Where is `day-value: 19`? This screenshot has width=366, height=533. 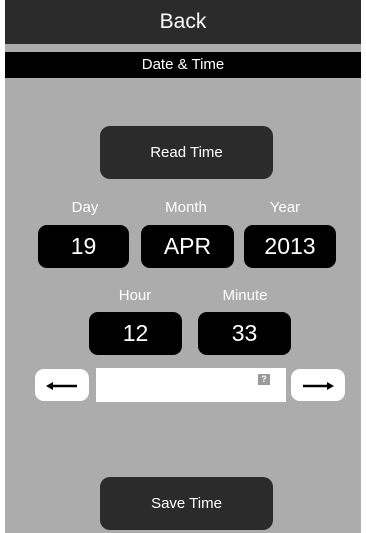 day-value: 19 is located at coordinates (83, 246).